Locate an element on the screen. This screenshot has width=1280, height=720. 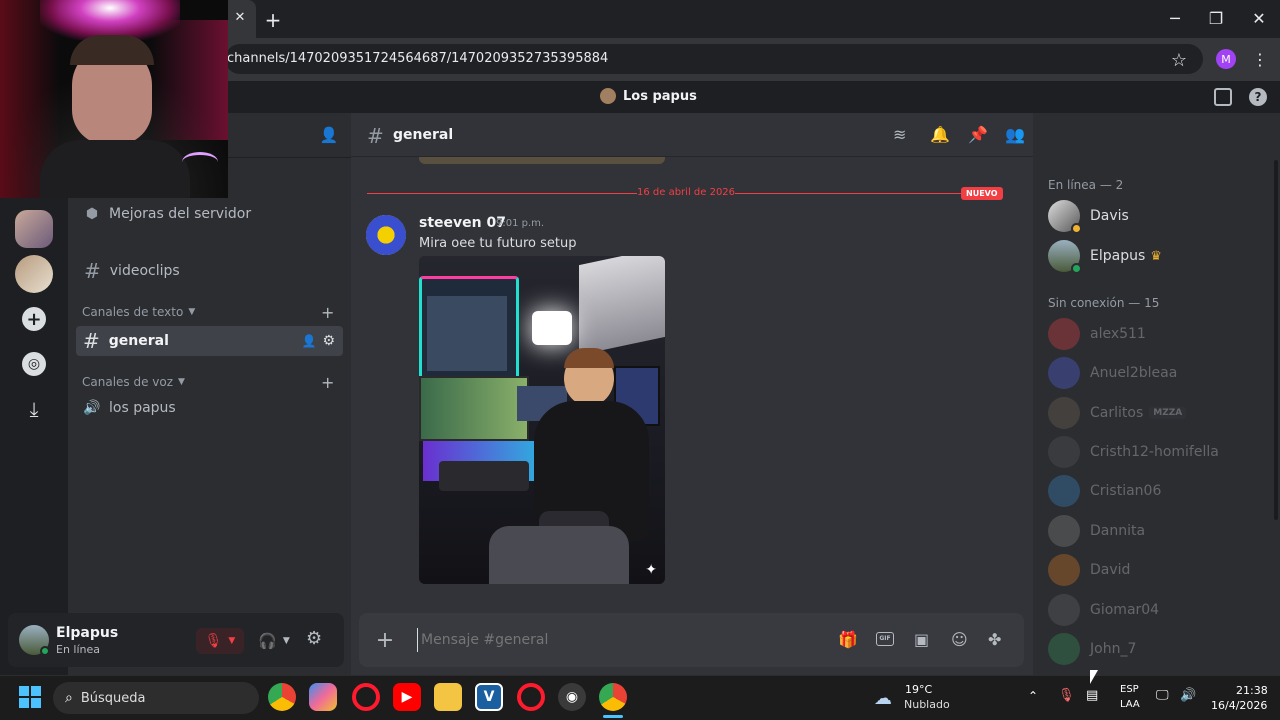
browser-menu-icon: ⋮ is located at coordinates (1260, 59).